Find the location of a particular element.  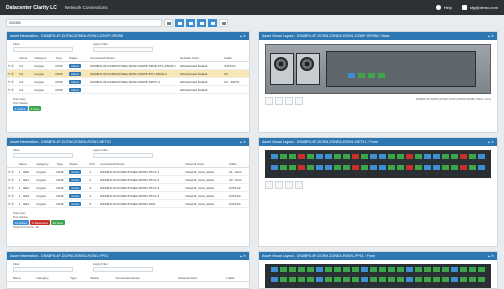

cell-device: DSA$FN-4F-DCRM-ZONEA-ROW1-PTC1-1 is located at coordinates (142, 171).